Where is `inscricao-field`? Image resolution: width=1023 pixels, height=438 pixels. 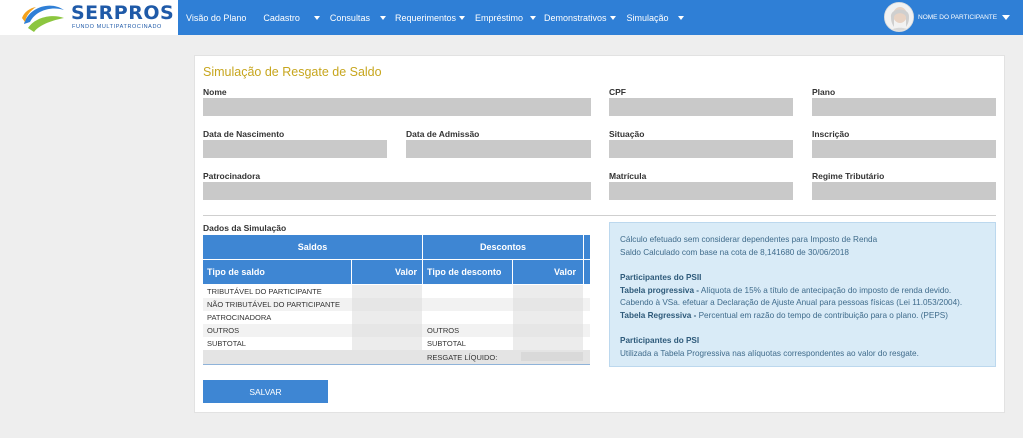 inscricao-field is located at coordinates (904, 149).